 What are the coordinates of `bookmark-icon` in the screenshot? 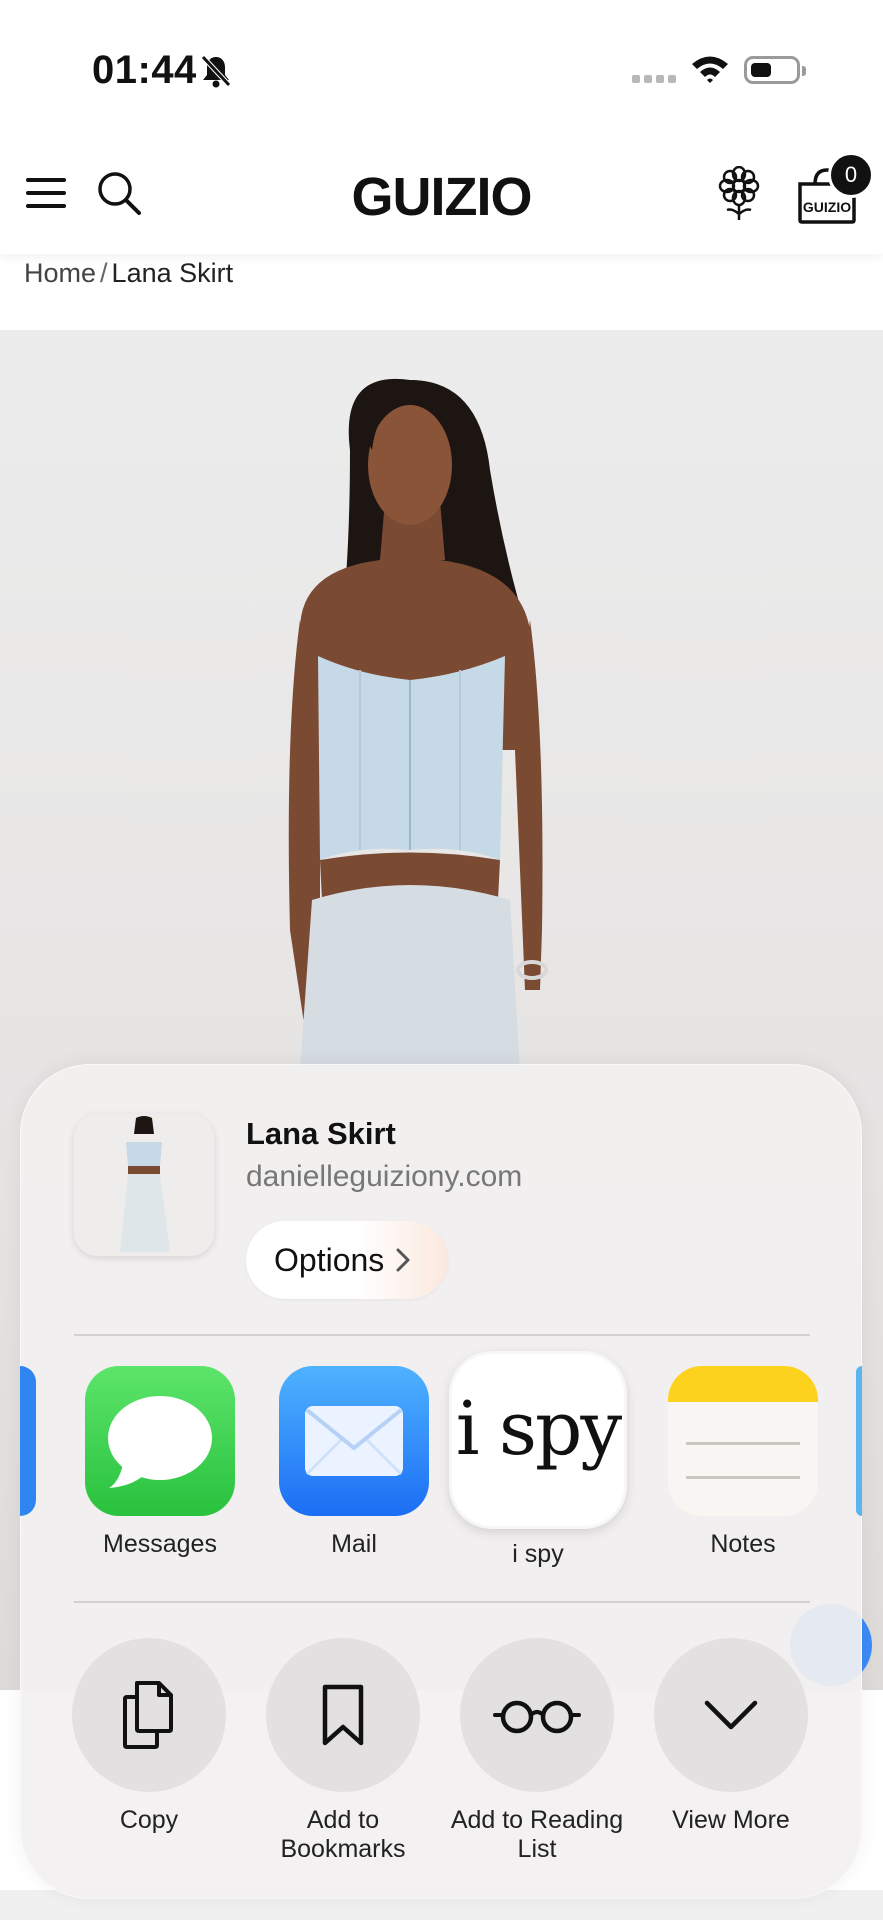 It's located at (343, 1715).